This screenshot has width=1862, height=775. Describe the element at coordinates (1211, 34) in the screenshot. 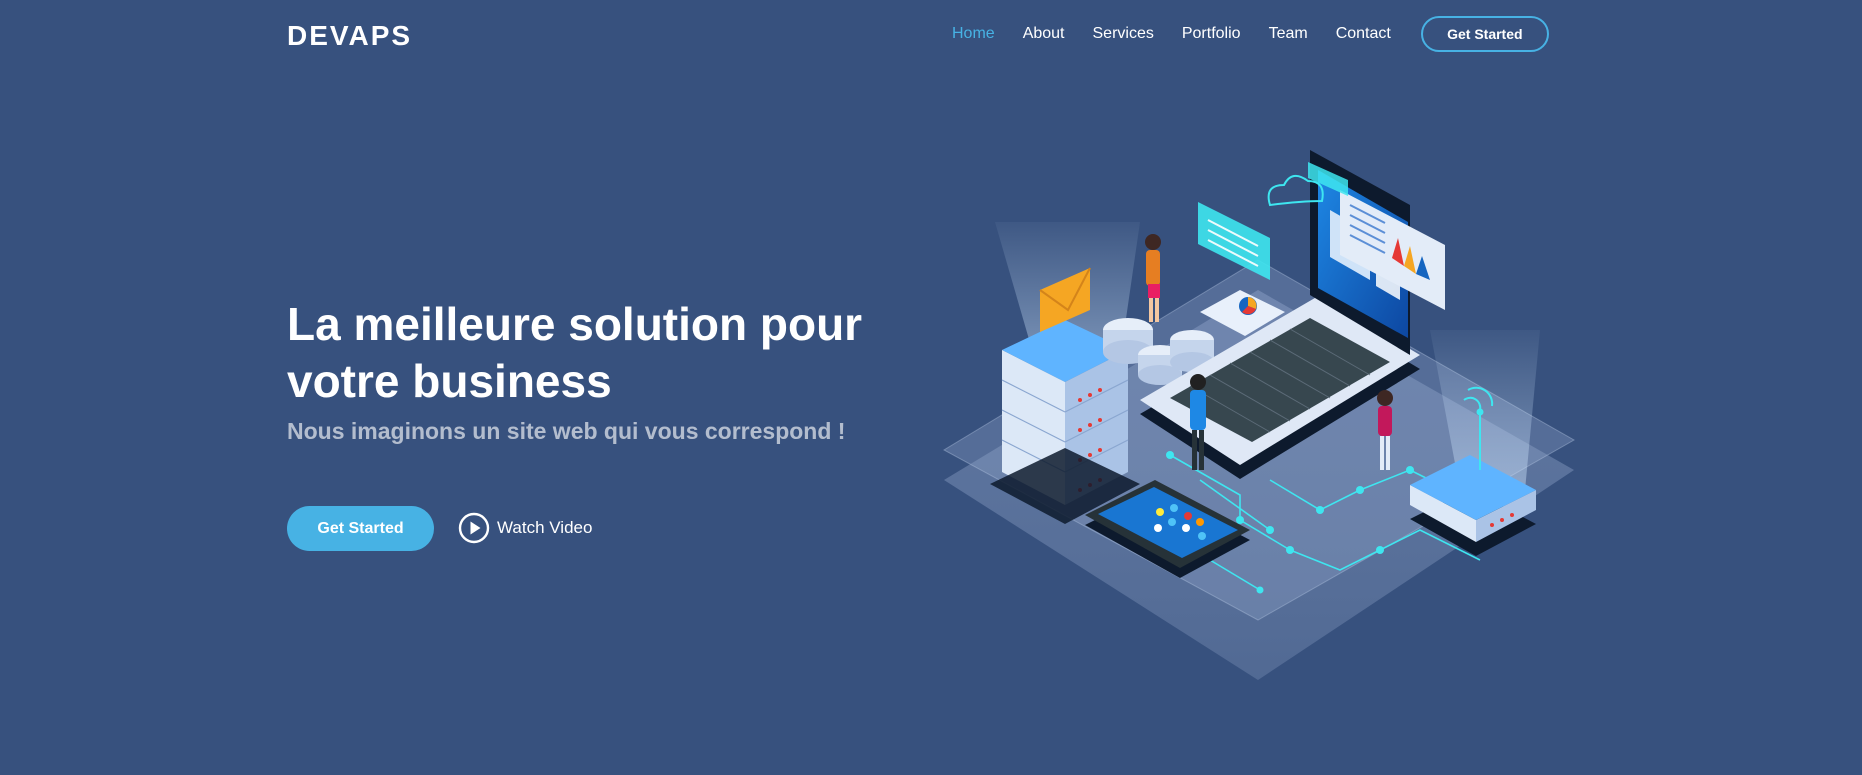

I see `nav-item-portfolio: Portfolio` at that location.